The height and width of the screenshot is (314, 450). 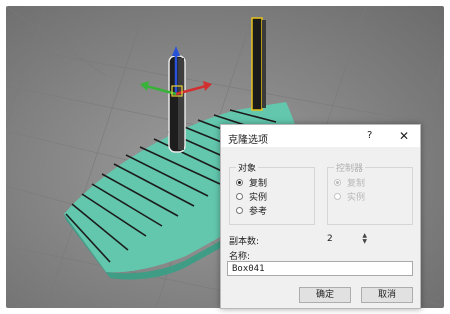 I want to click on dialog-titlebar: 克隆选项 ? ✕, so click(x=320, y=136).